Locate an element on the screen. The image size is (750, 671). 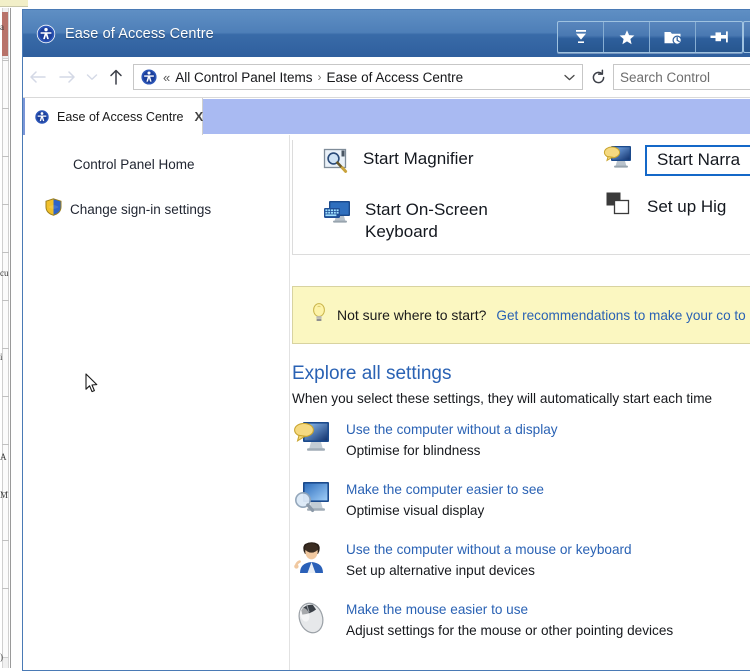
recent-locations-button is located at coordinates (92, 77).